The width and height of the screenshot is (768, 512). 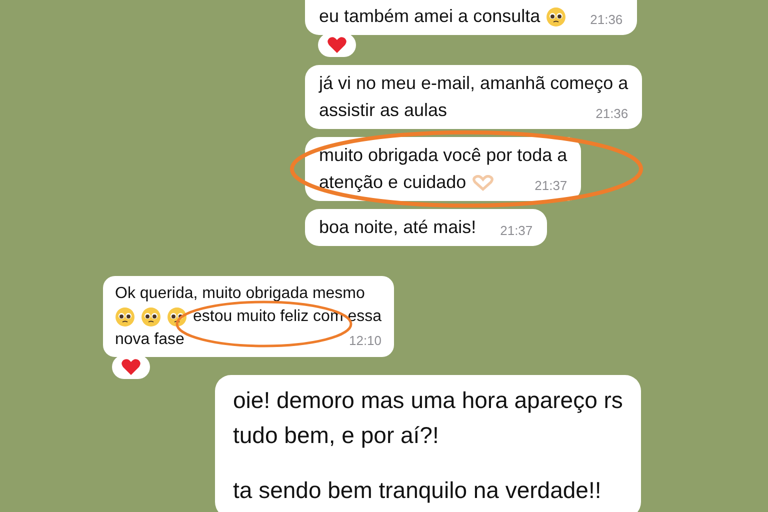 I want to click on heart-hands-icon, so click(x=483, y=182).